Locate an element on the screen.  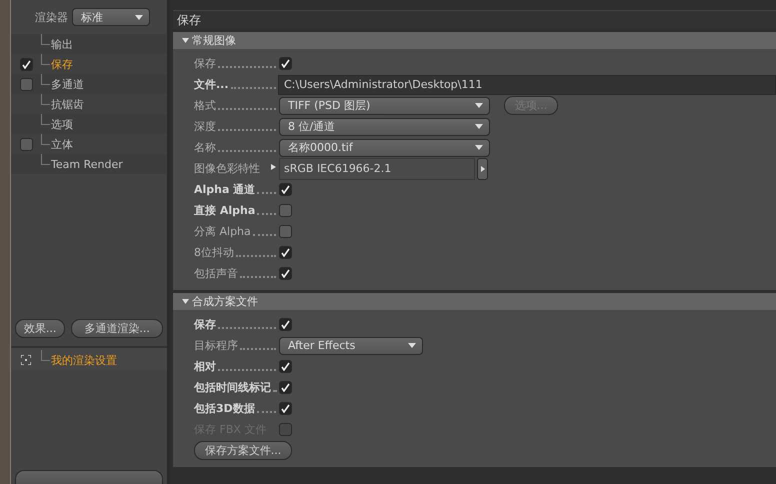
field-label: 相对 is located at coordinates (205, 366).